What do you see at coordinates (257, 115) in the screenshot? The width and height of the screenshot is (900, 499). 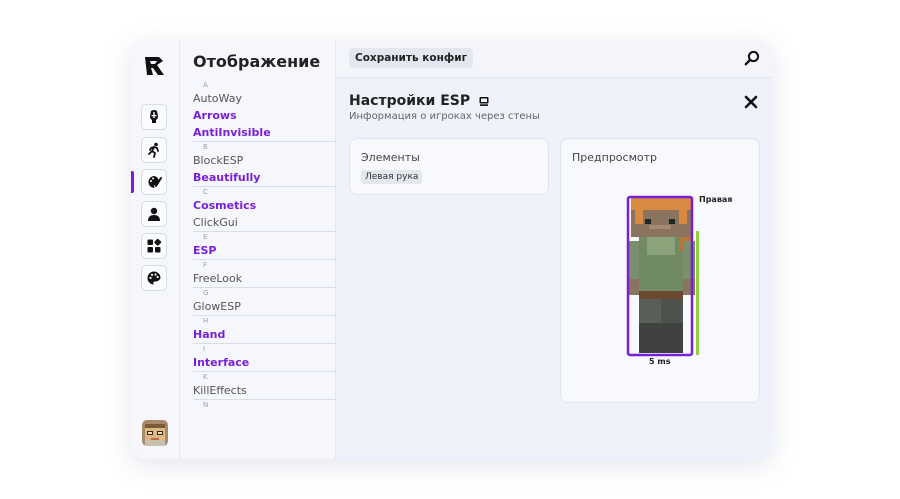 I see `module-item: Arrows` at bounding box center [257, 115].